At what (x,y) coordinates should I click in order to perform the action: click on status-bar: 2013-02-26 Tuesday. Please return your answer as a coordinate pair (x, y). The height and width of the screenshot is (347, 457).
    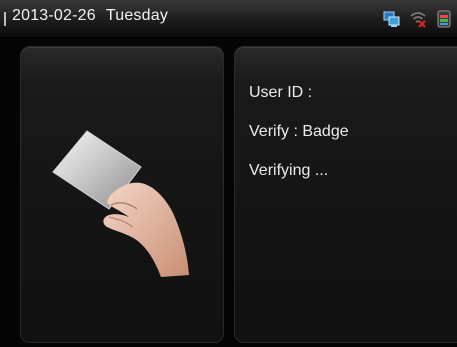
    Looking at the image, I should click on (228, 19).